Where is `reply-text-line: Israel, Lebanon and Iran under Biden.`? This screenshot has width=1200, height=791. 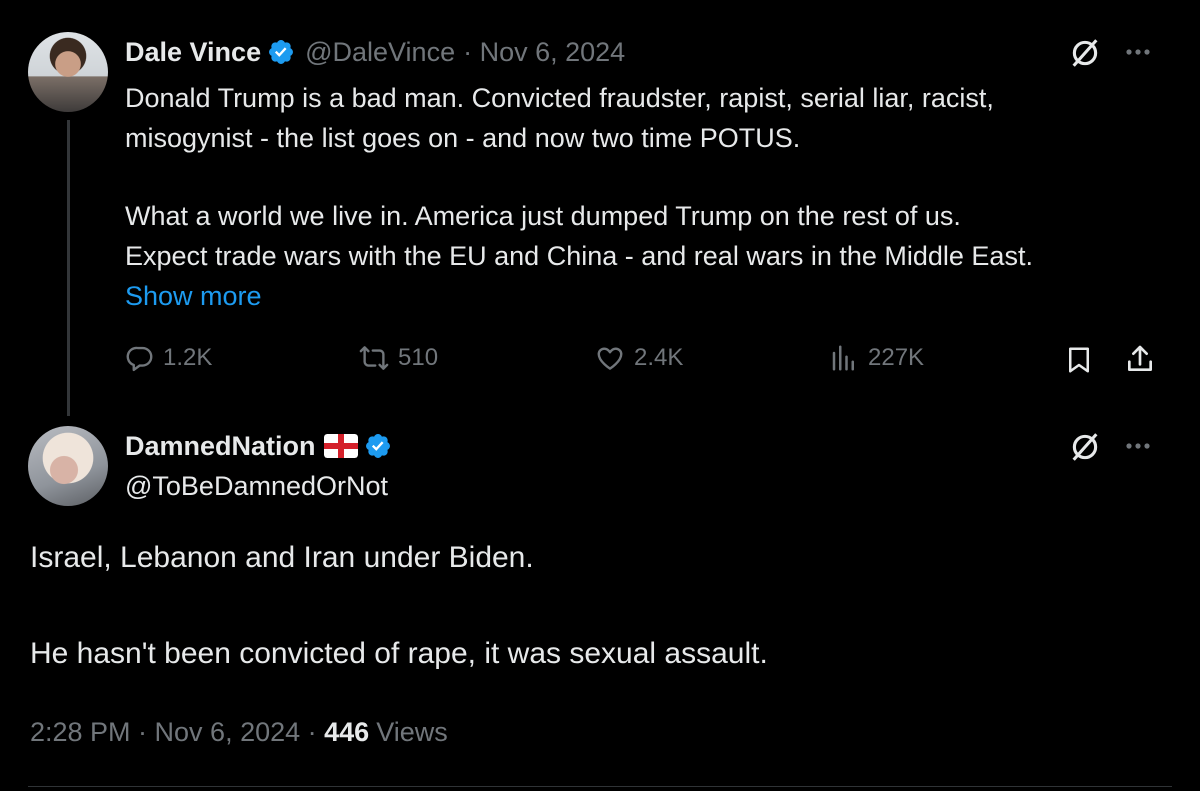
reply-text-line: Israel, Lebanon and Iran under Biden. is located at coordinates (282, 557).